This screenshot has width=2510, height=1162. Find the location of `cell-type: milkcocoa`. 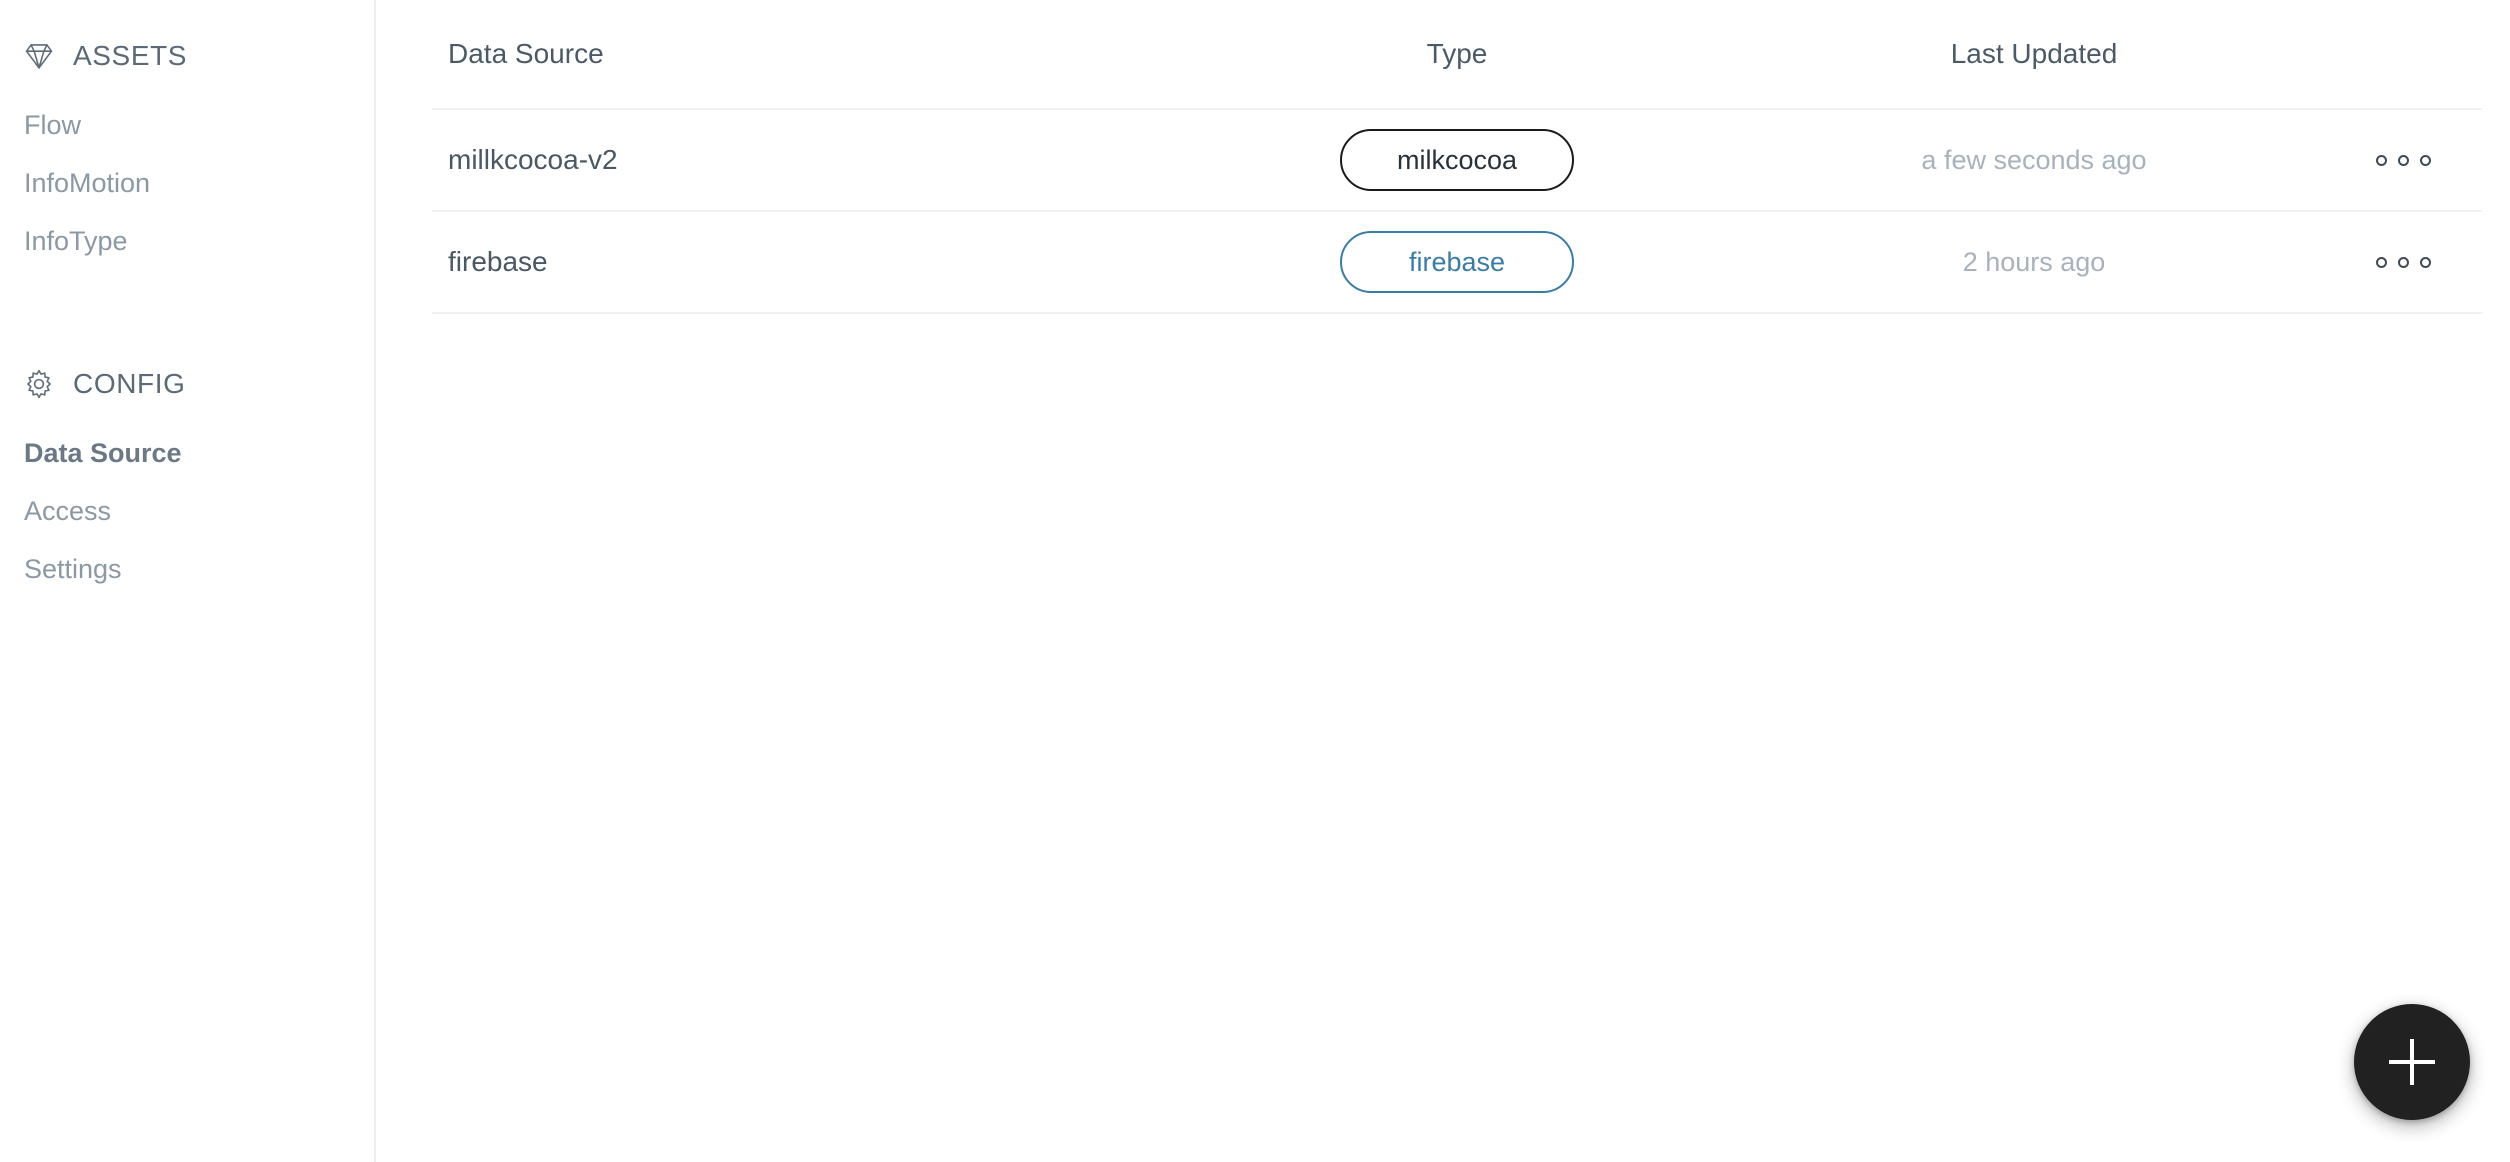

cell-type: milkcocoa is located at coordinates (1457, 160).